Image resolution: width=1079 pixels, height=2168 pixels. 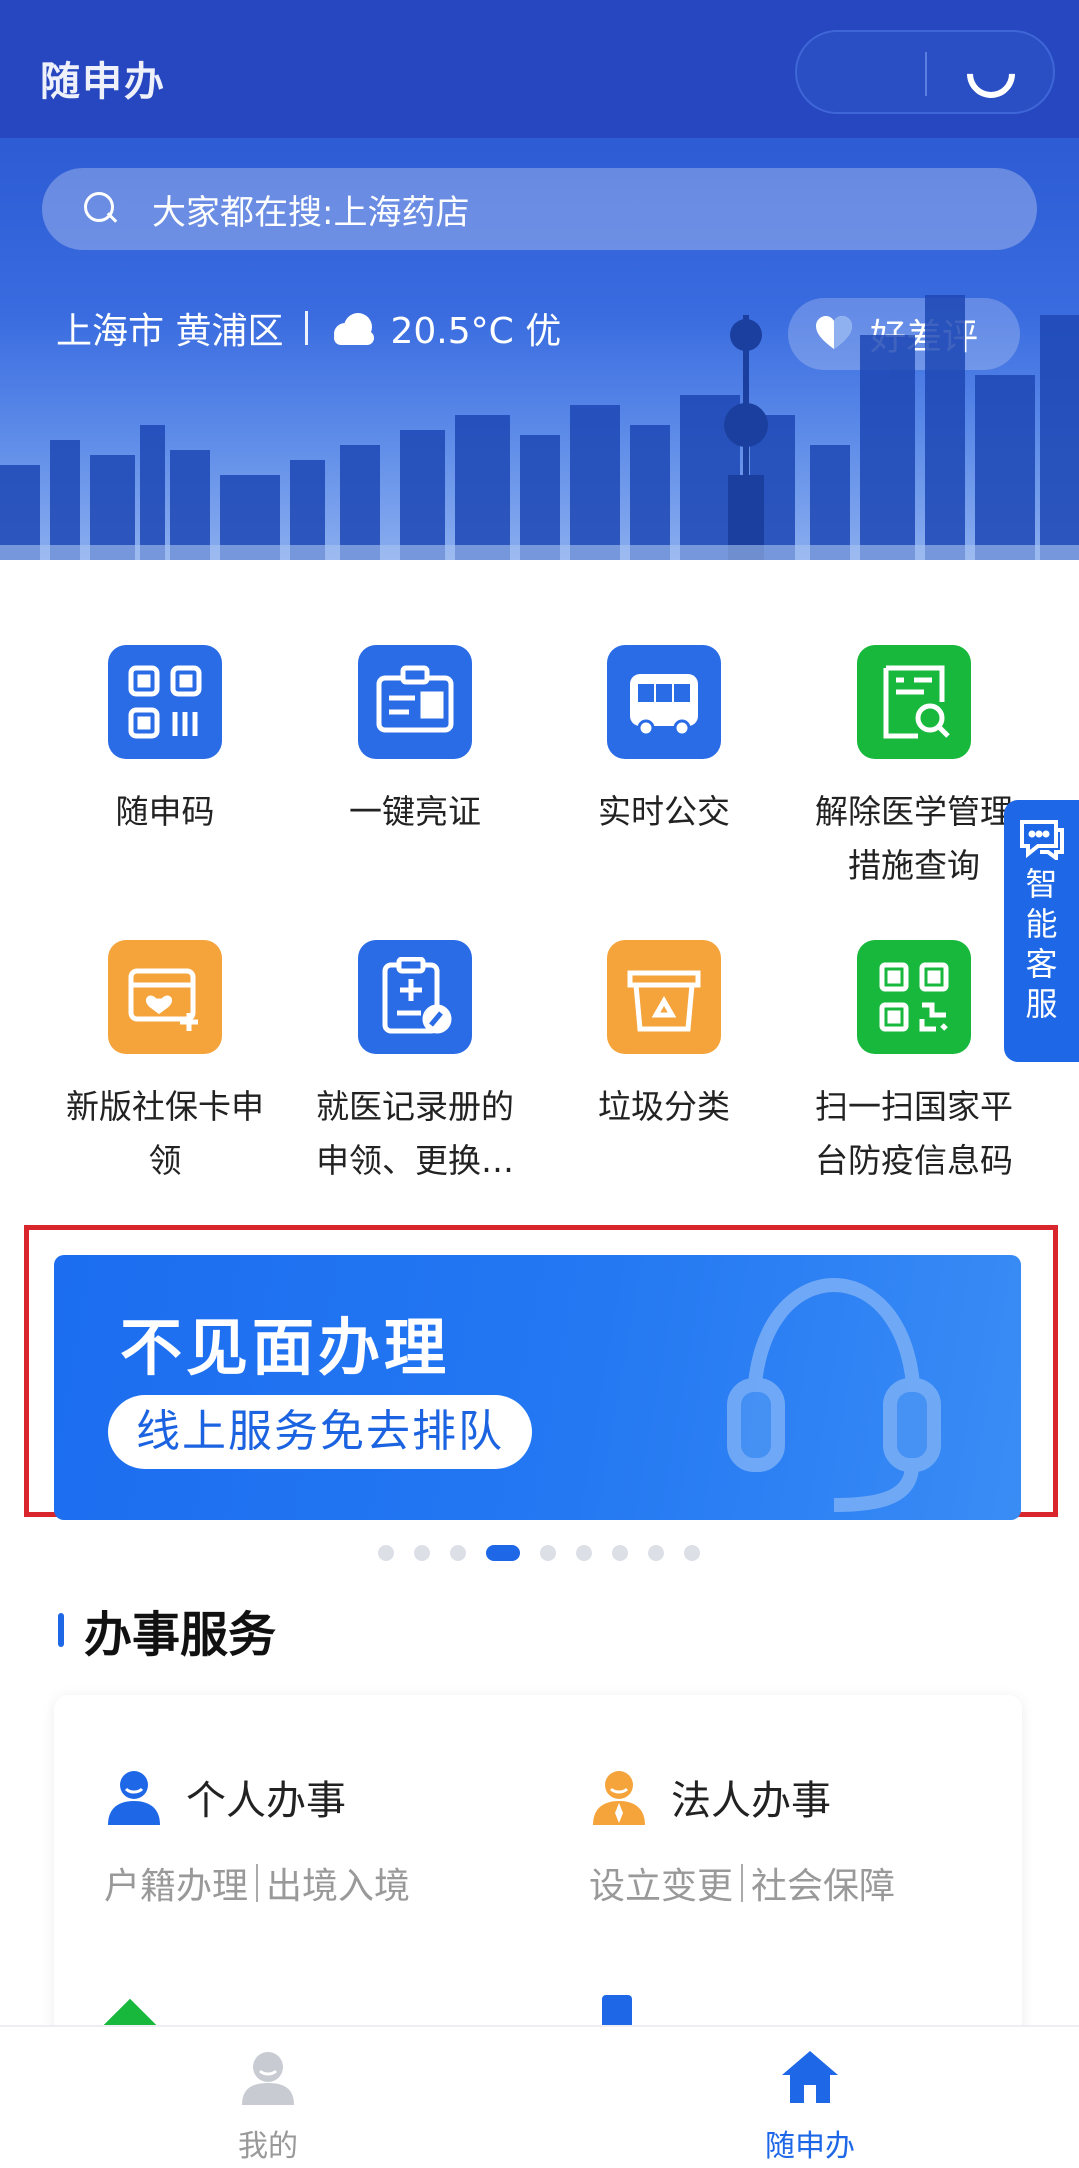 What do you see at coordinates (914, 838) in the screenshot?
I see `tile-label: 解除医学管理 措施查询` at bounding box center [914, 838].